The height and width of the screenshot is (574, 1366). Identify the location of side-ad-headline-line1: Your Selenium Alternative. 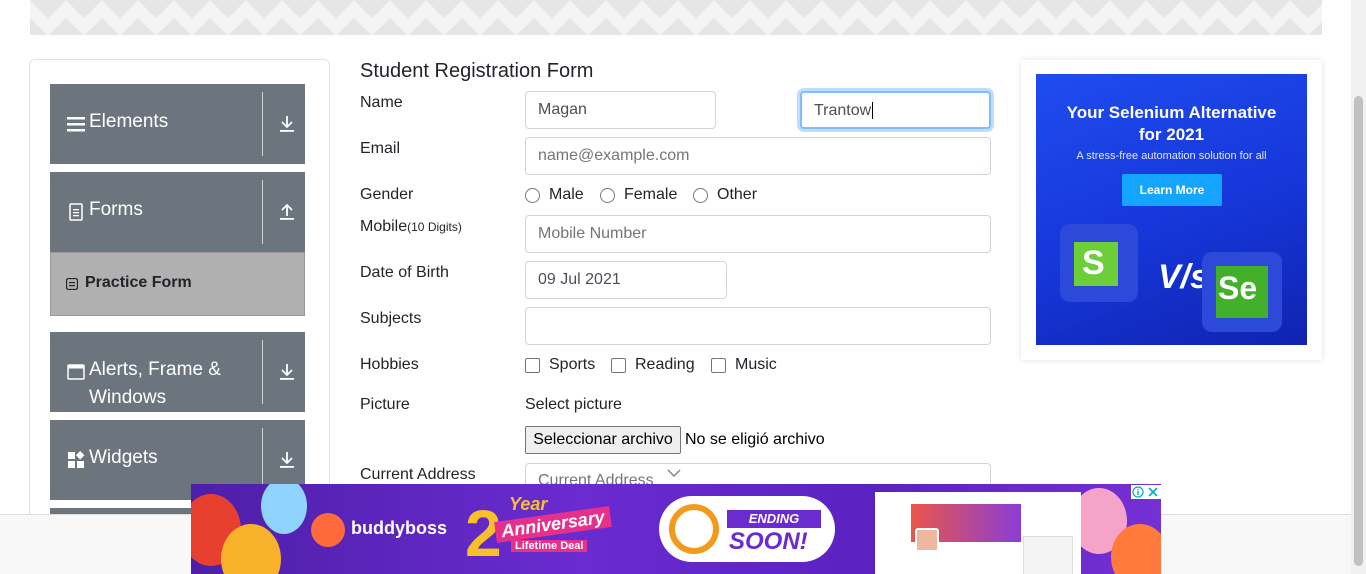
(1171, 112).